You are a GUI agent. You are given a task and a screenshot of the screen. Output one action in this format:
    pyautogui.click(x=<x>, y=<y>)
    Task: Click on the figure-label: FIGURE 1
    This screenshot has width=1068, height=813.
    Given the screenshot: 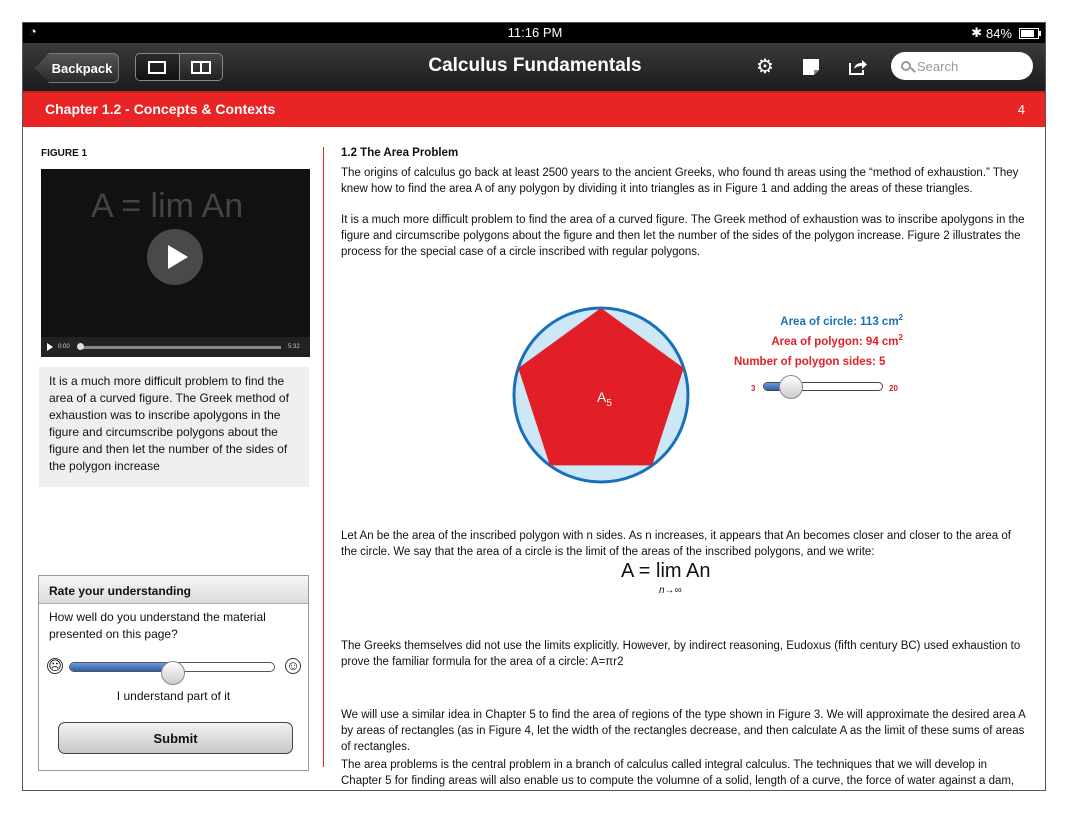 What is the action you would take?
    pyautogui.click(x=64, y=153)
    